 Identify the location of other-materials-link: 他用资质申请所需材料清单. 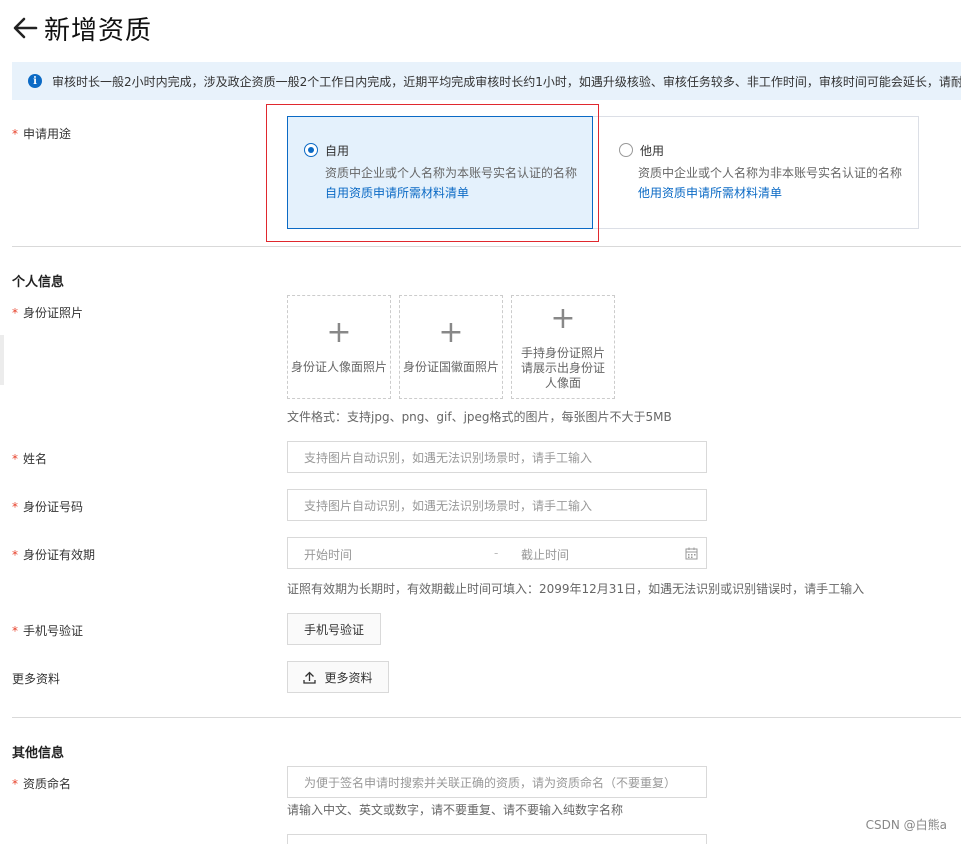
(710, 192).